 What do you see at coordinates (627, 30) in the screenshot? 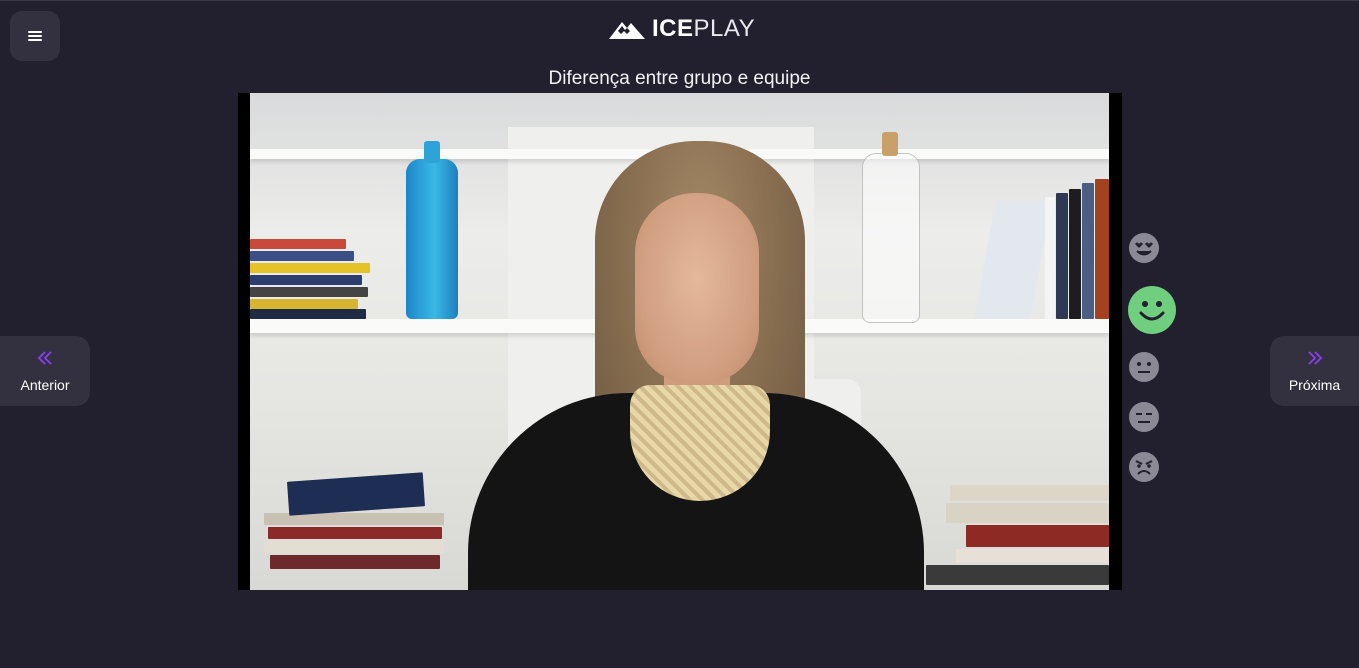
I see `mountain-logo-icon` at bounding box center [627, 30].